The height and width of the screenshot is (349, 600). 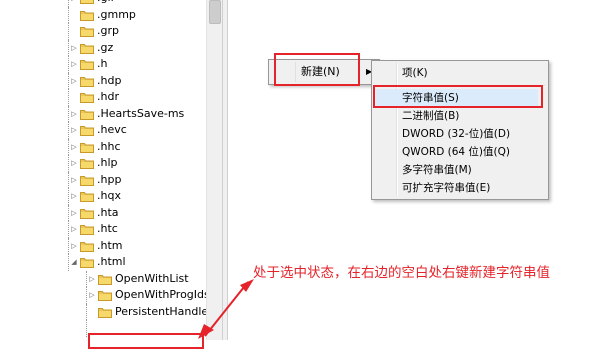 What do you see at coordinates (111, 261) in the screenshot?
I see `tree-item-label: .html` at bounding box center [111, 261].